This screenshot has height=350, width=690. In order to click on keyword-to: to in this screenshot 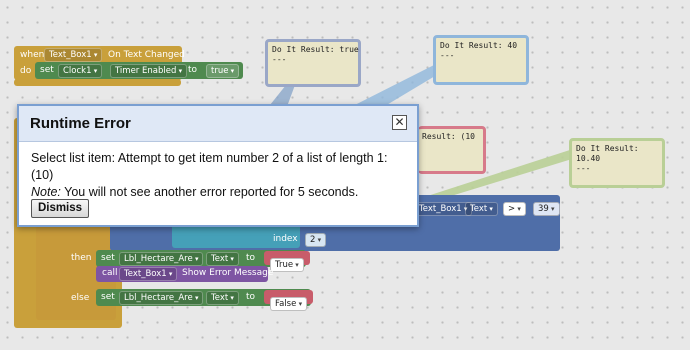, I will do `click(193, 70)`.